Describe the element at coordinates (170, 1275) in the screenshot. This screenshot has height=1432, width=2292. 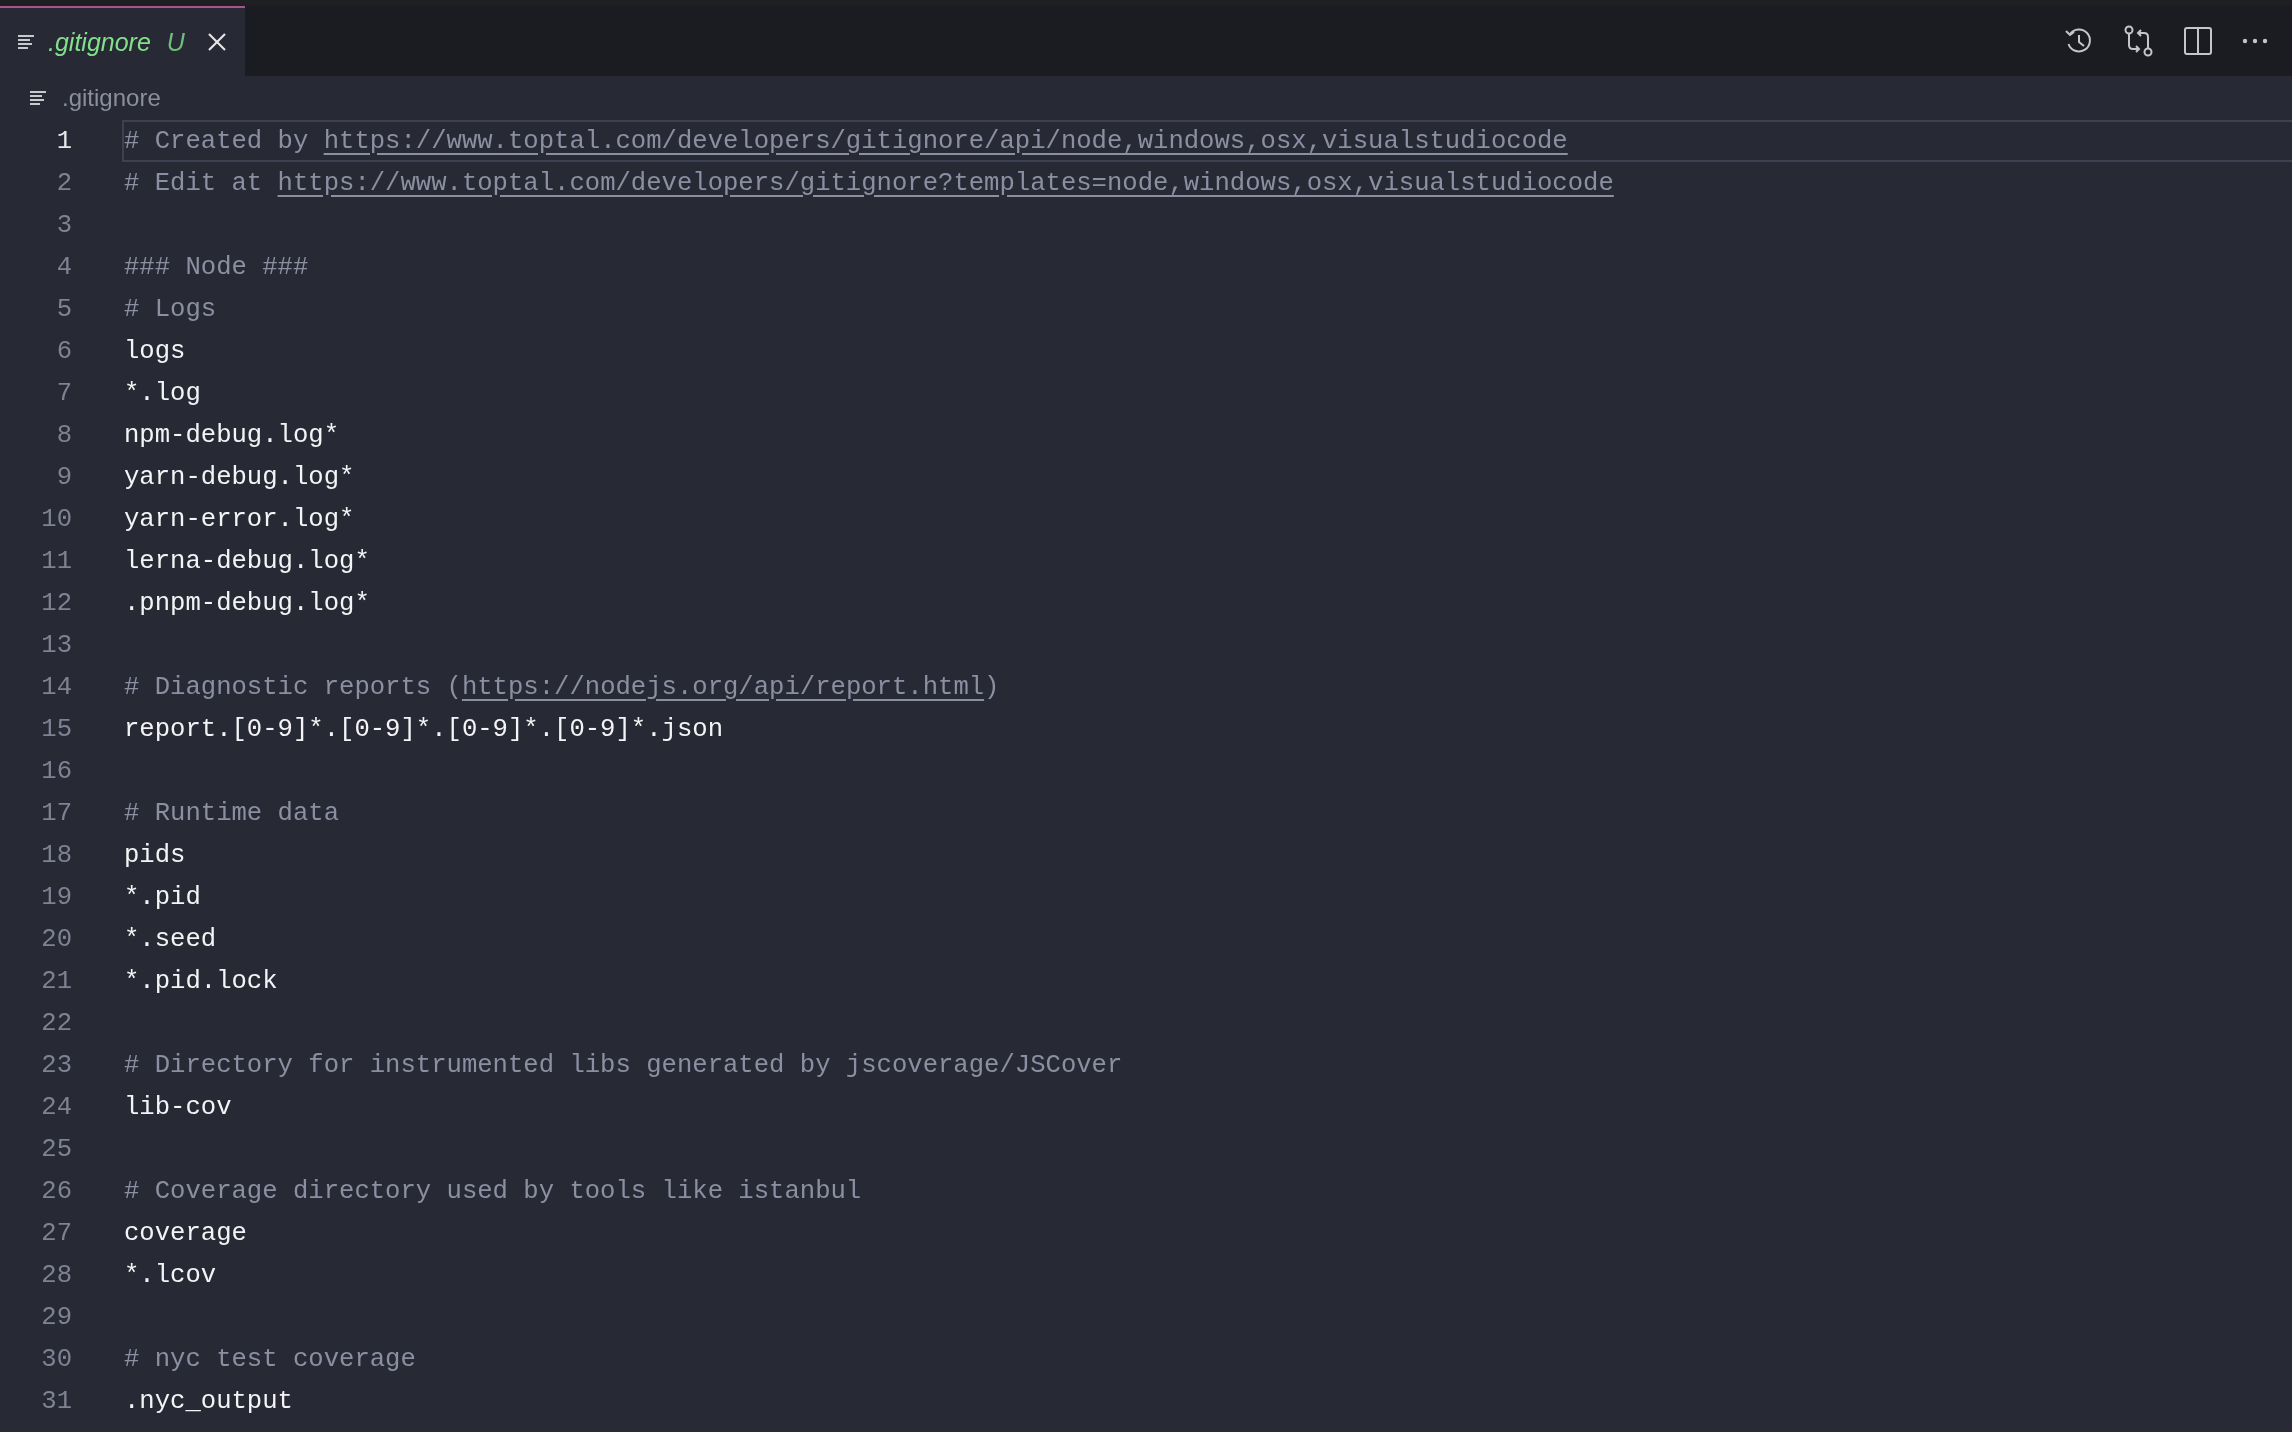
I see `pattern-line: *.lcov` at that location.